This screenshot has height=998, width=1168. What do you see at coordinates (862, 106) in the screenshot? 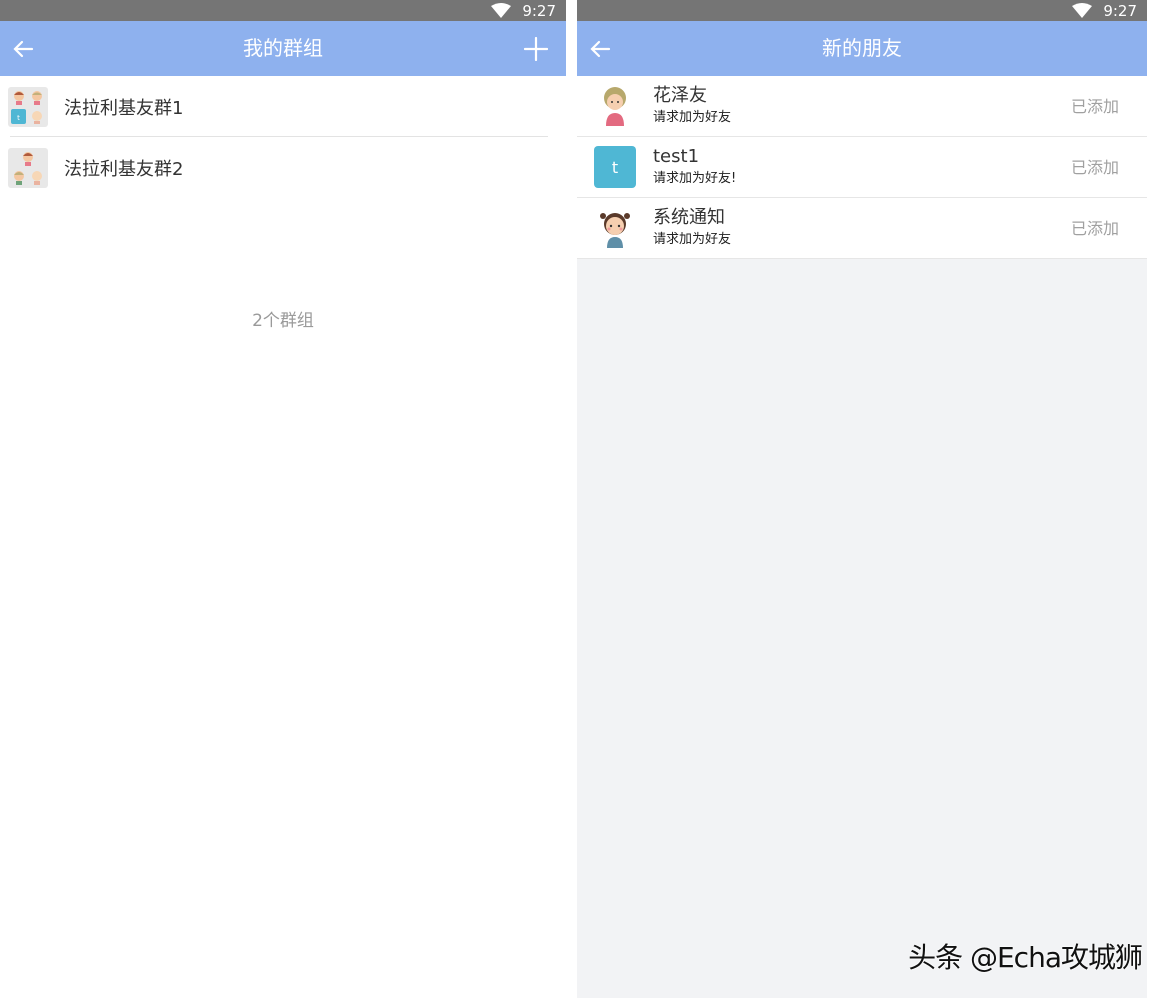
I see `friend-request-item: 花泽友 请求加为好友 已添加` at bounding box center [862, 106].